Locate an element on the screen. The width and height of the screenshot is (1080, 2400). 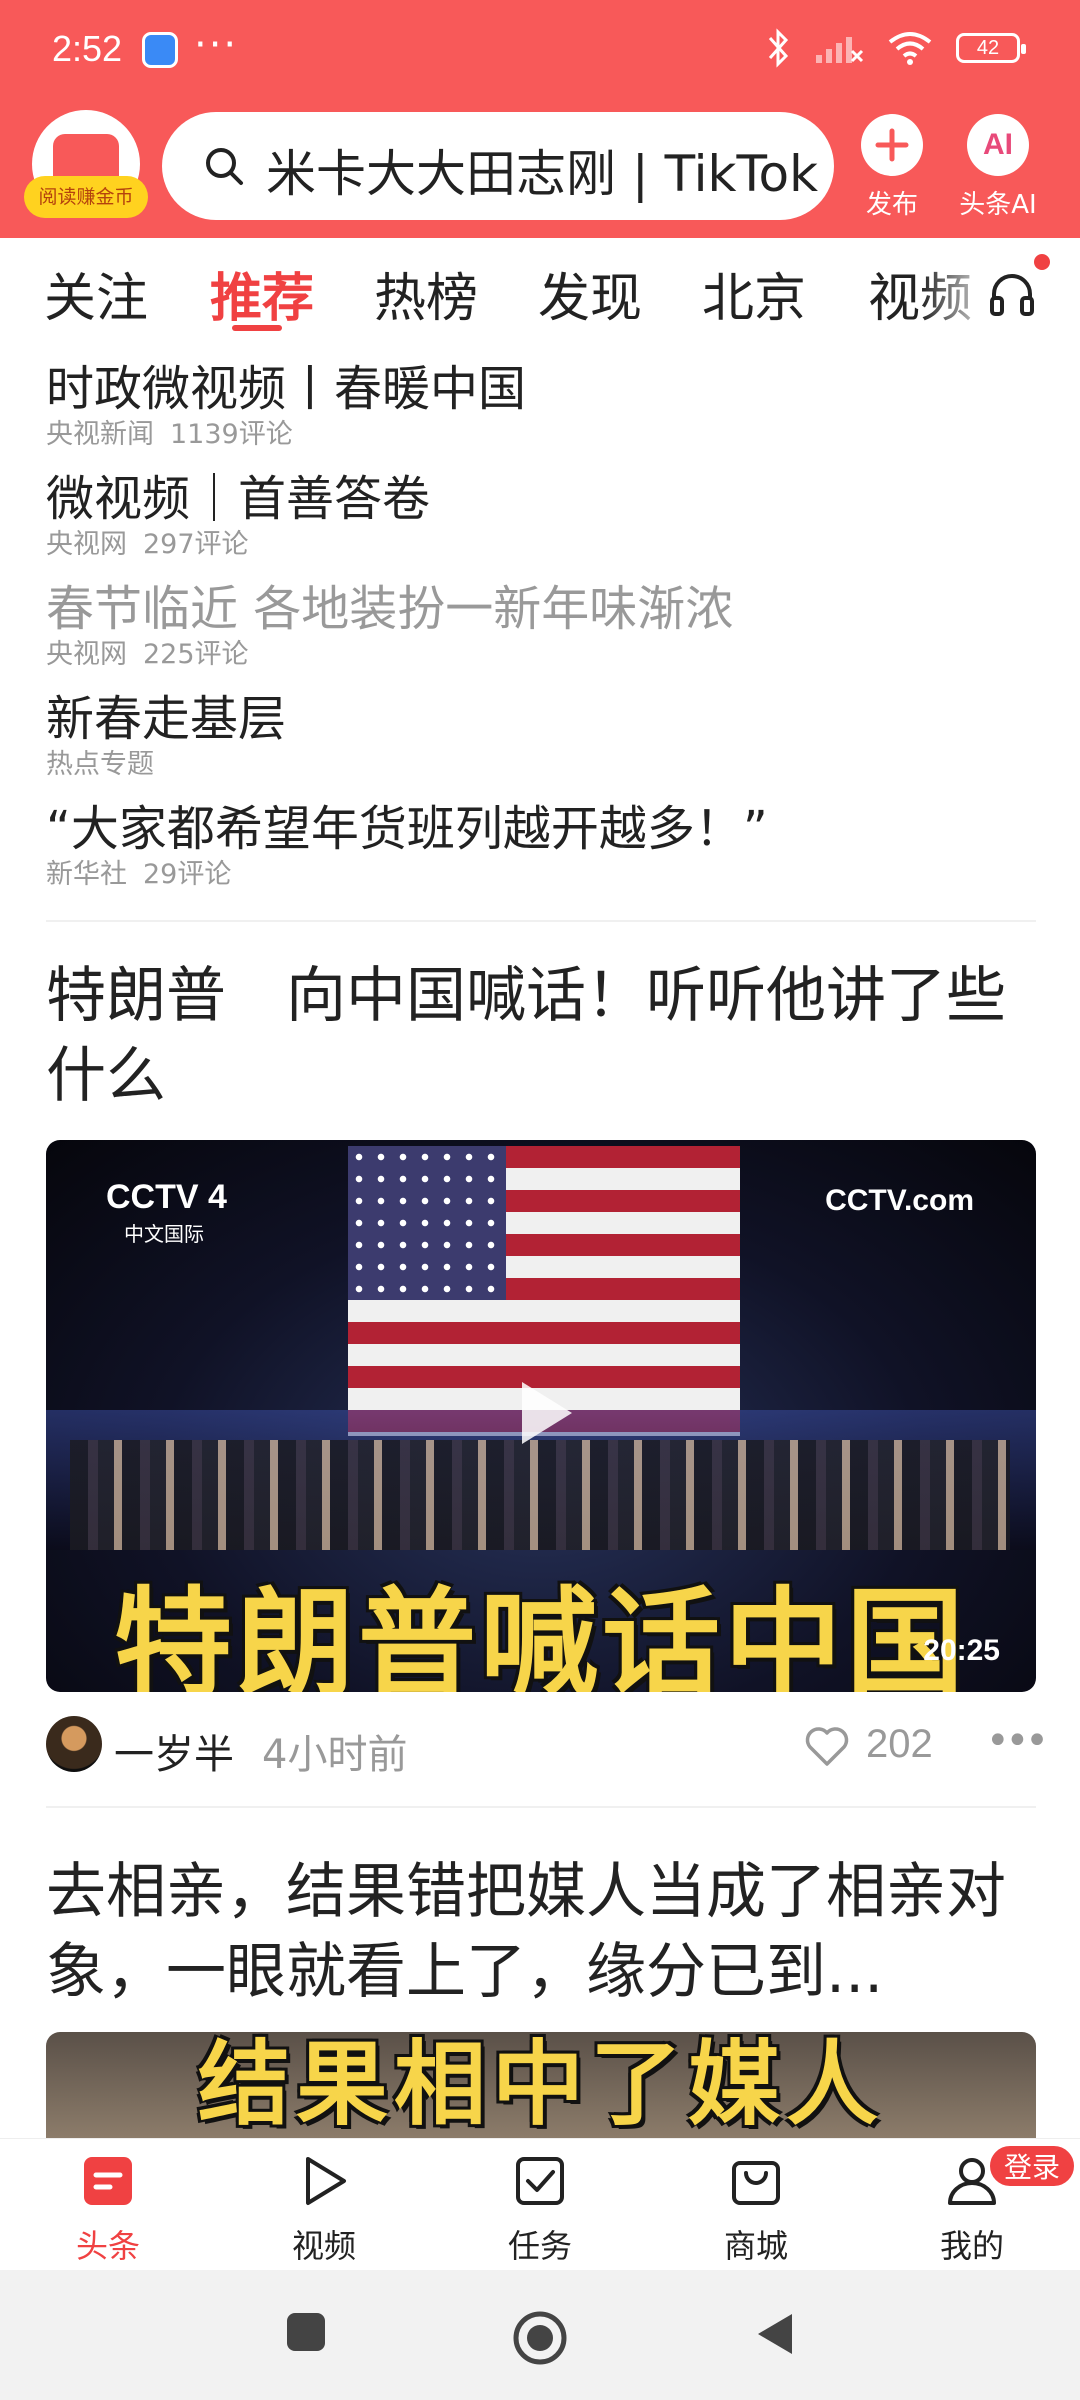
tab-recommend: 推荐 is located at coordinates (262, 293).